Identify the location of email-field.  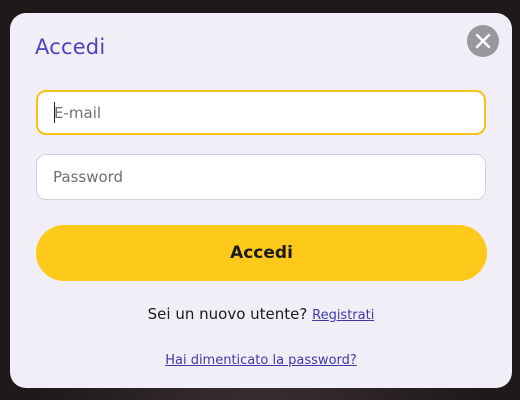
(261, 112).